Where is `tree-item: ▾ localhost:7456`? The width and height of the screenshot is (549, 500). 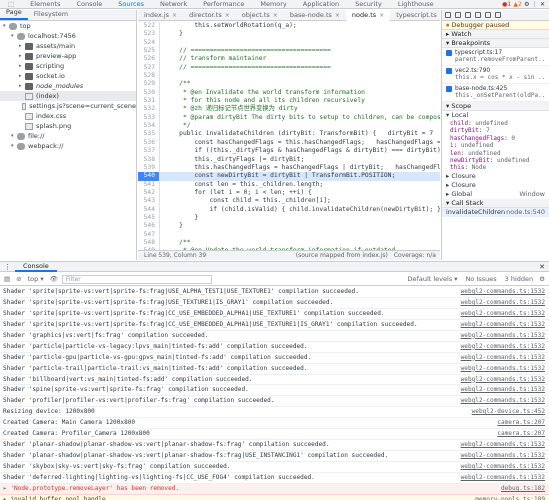
tree-item: ▾ localhost:7456 is located at coordinates (68, 36).